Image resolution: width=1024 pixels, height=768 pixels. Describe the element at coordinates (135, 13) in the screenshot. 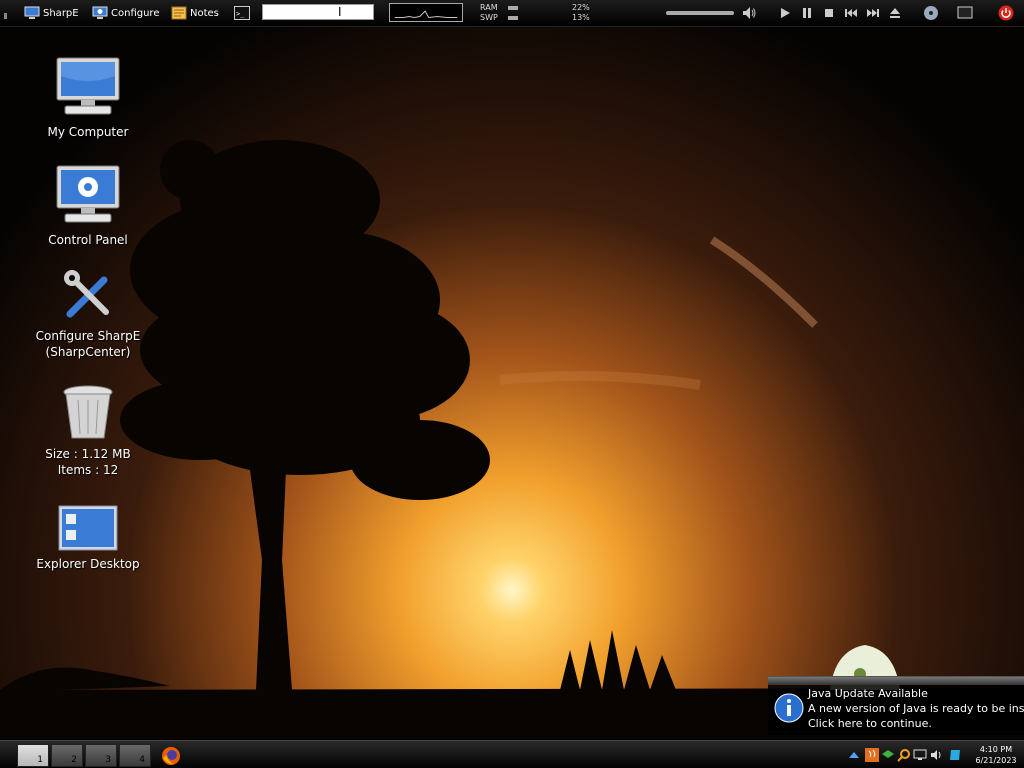

I see `configure-label: Configure` at that location.